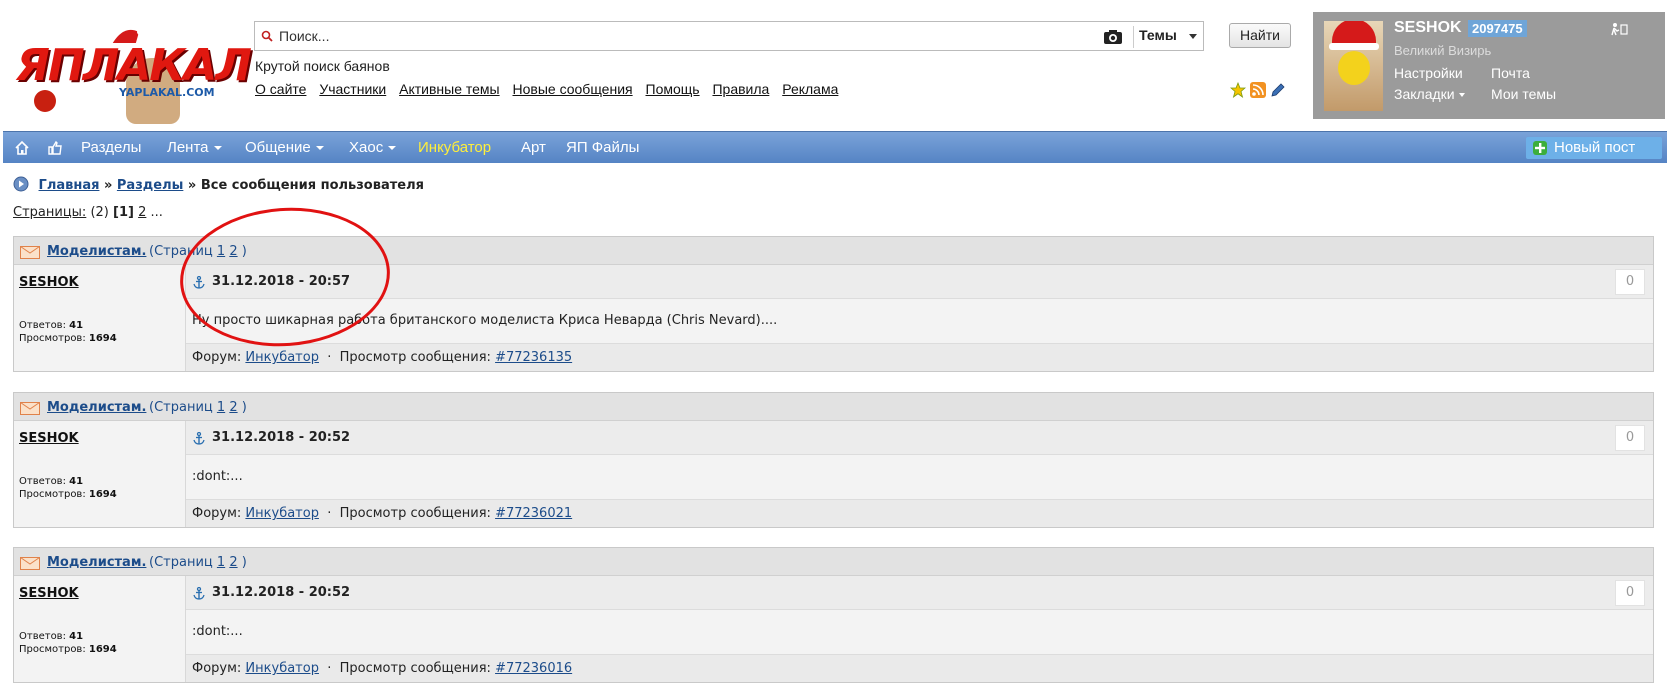 The height and width of the screenshot is (693, 1670). Describe the element at coordinates (1238, 89) in the screenshot. I see `star-icon` at that location.